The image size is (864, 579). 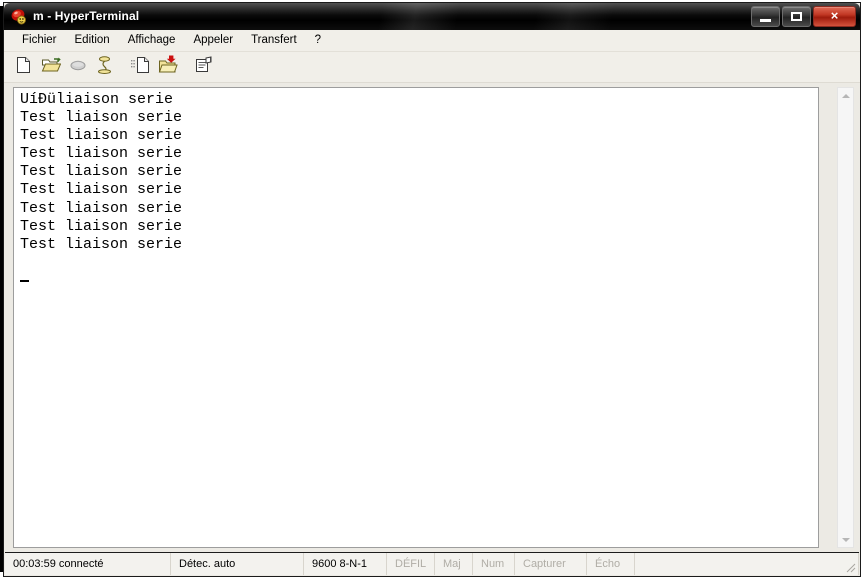 What do you see at coordinates (24, 280) in the screenshot?
I see `terminal-cursor` at bounding box center [24, 280].